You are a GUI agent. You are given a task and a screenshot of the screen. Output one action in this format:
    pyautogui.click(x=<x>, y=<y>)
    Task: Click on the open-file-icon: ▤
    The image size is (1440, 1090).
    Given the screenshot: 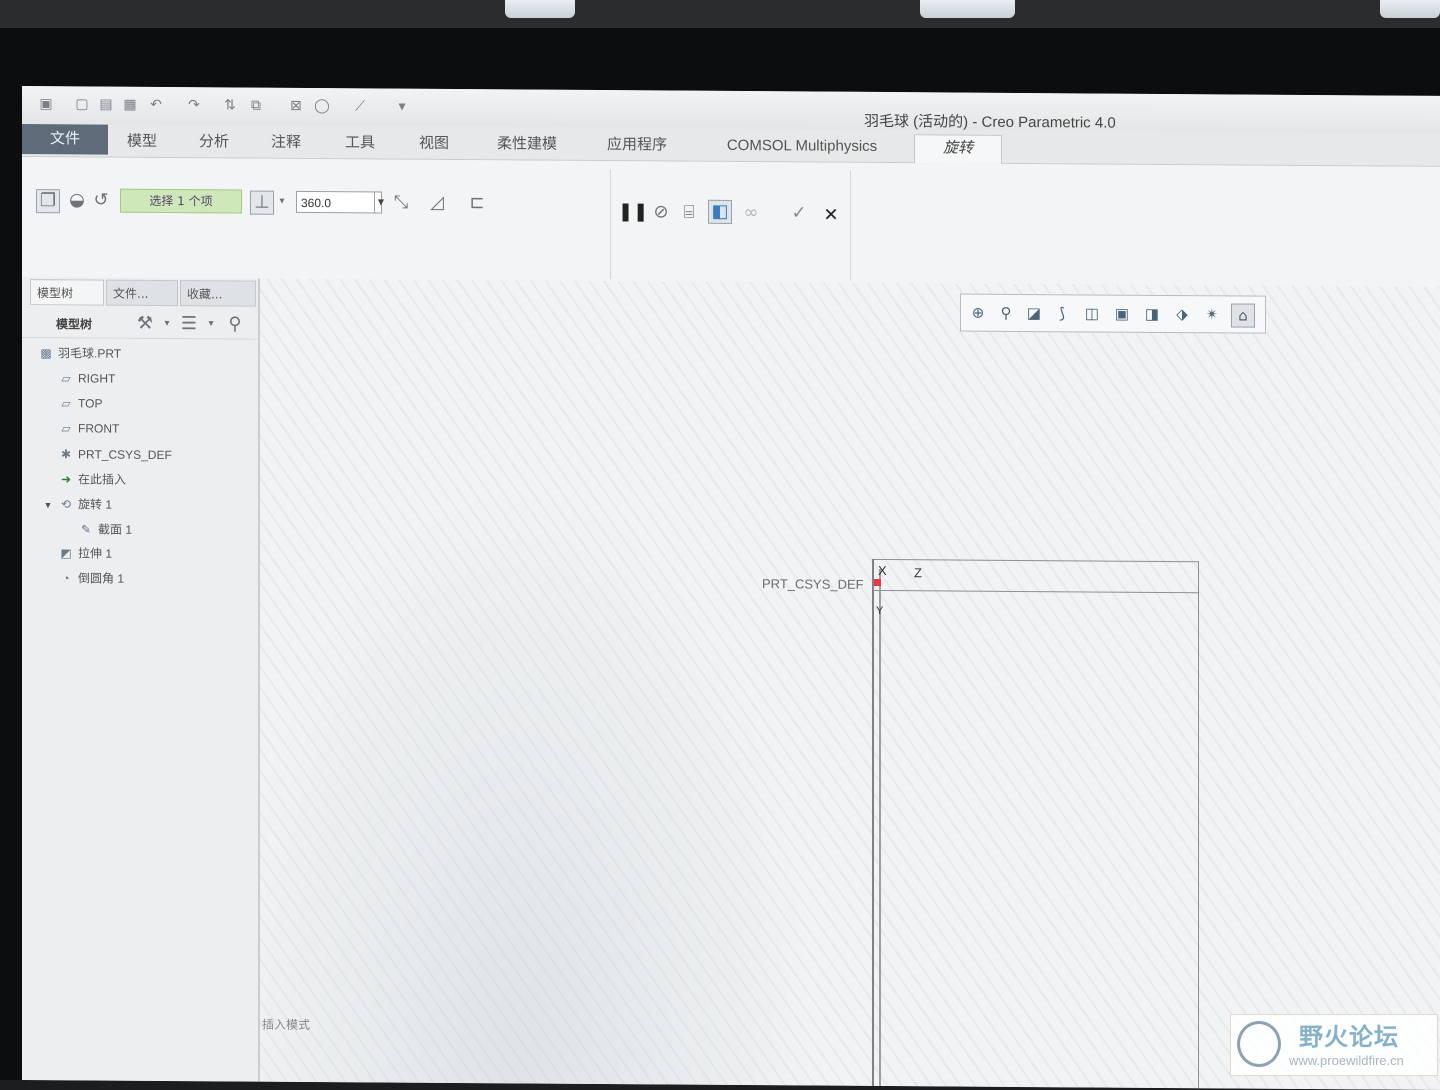 What is the action you would take?
    pyautogui.click(x=106, y=105)
    